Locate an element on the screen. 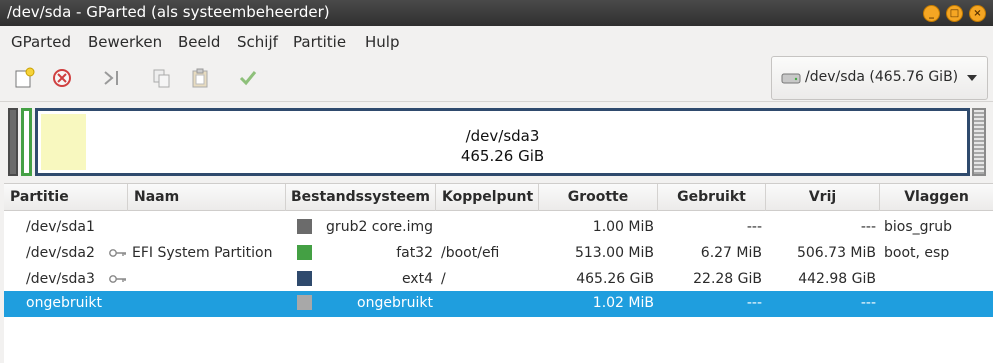  col-naam: Naam is located at coordinates (207, 197).